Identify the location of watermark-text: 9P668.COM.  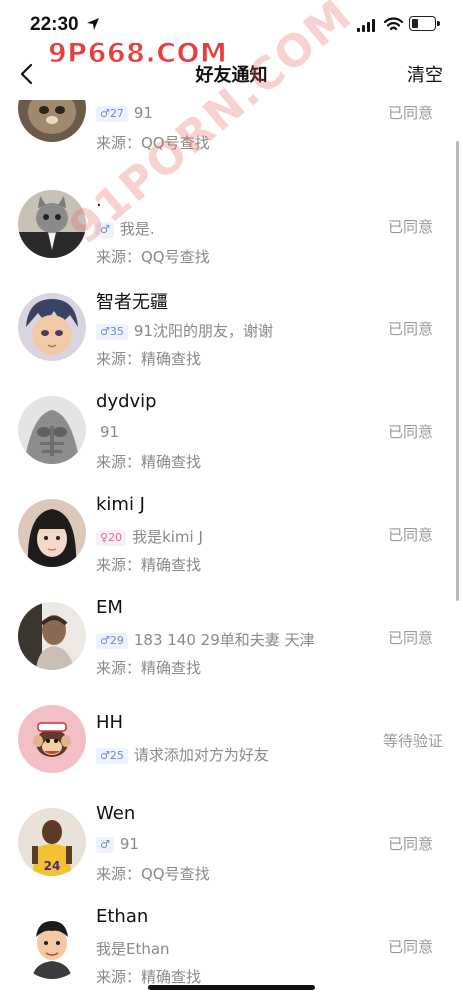
(137, 54).